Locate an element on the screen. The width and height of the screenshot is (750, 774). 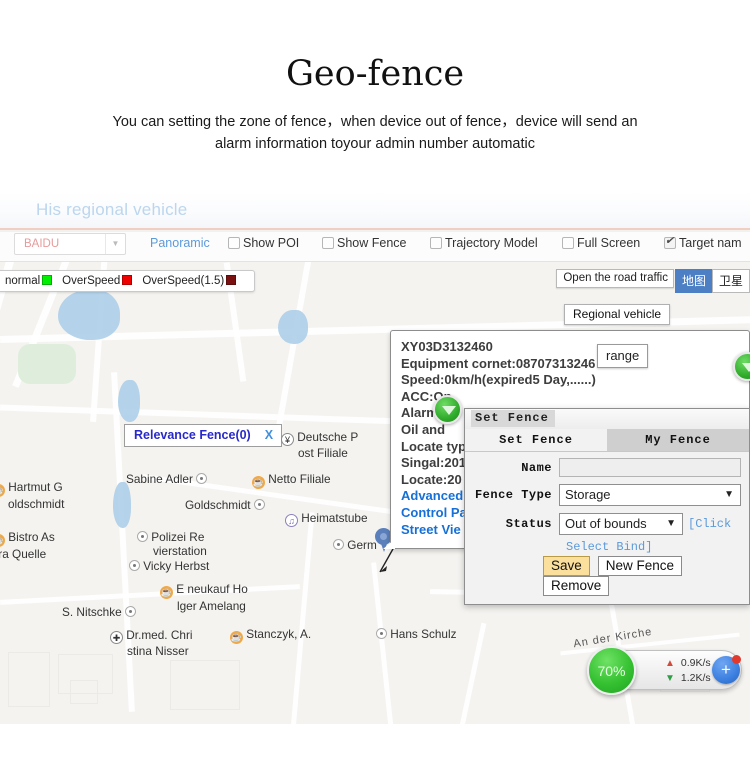
map-poi-label: ☕ E neukauf Ho lger Amelang is located at coordinates (204, 597).